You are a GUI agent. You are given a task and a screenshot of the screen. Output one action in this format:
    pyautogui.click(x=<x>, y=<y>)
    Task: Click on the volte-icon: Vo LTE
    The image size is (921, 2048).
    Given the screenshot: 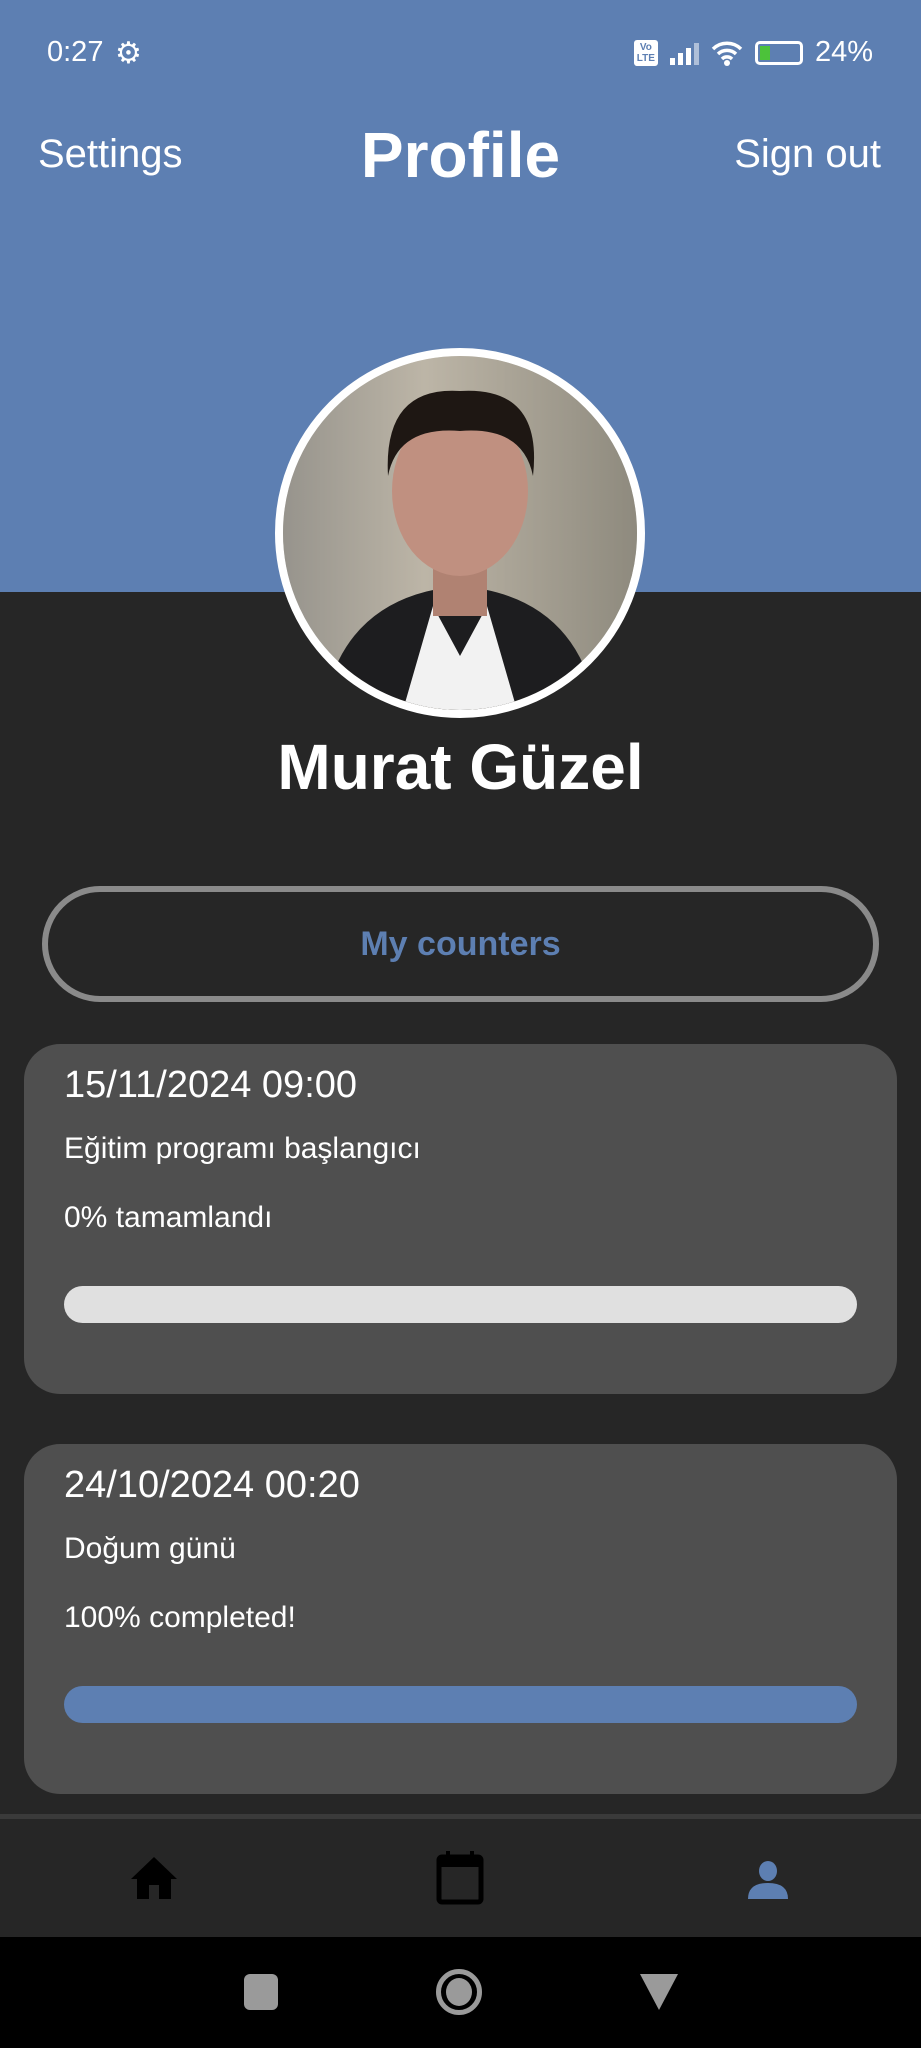 What is the action you would take?
    pyautogui.click(x=645, y=52)
    